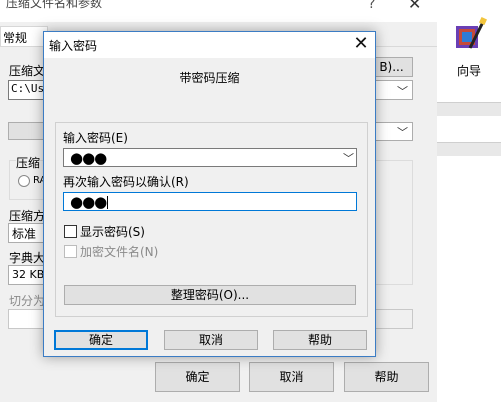 The height and width of the screenshot is (402, 501). What do you see at coordinates (29, 90) in the screenshot?
I see `archive-path-field: C:\Use` at bounding box center [29, 90].